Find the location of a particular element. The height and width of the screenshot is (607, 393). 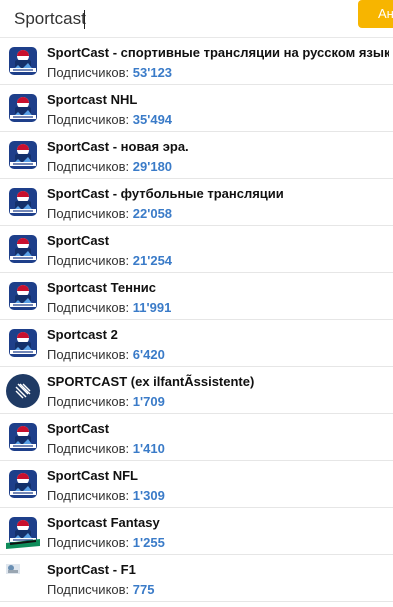

subscriber-count: Подписчиков: 53'123 is located at coordinates (109, 72).